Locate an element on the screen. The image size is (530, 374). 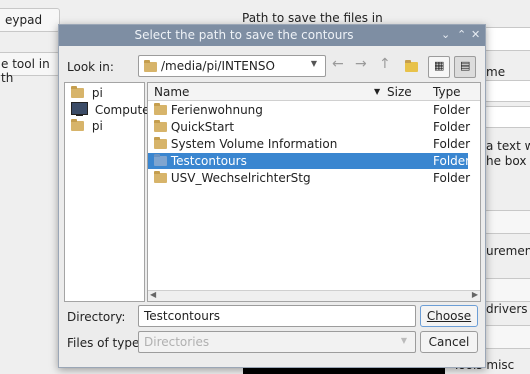
choose-button-label: Choose is located at coordinates (449, 316).